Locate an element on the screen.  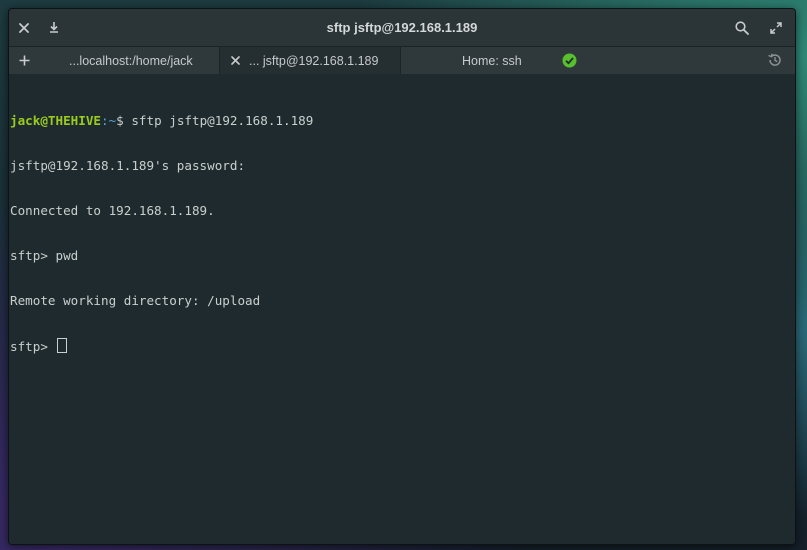
plus-icon is located at coordinates (24, 60).